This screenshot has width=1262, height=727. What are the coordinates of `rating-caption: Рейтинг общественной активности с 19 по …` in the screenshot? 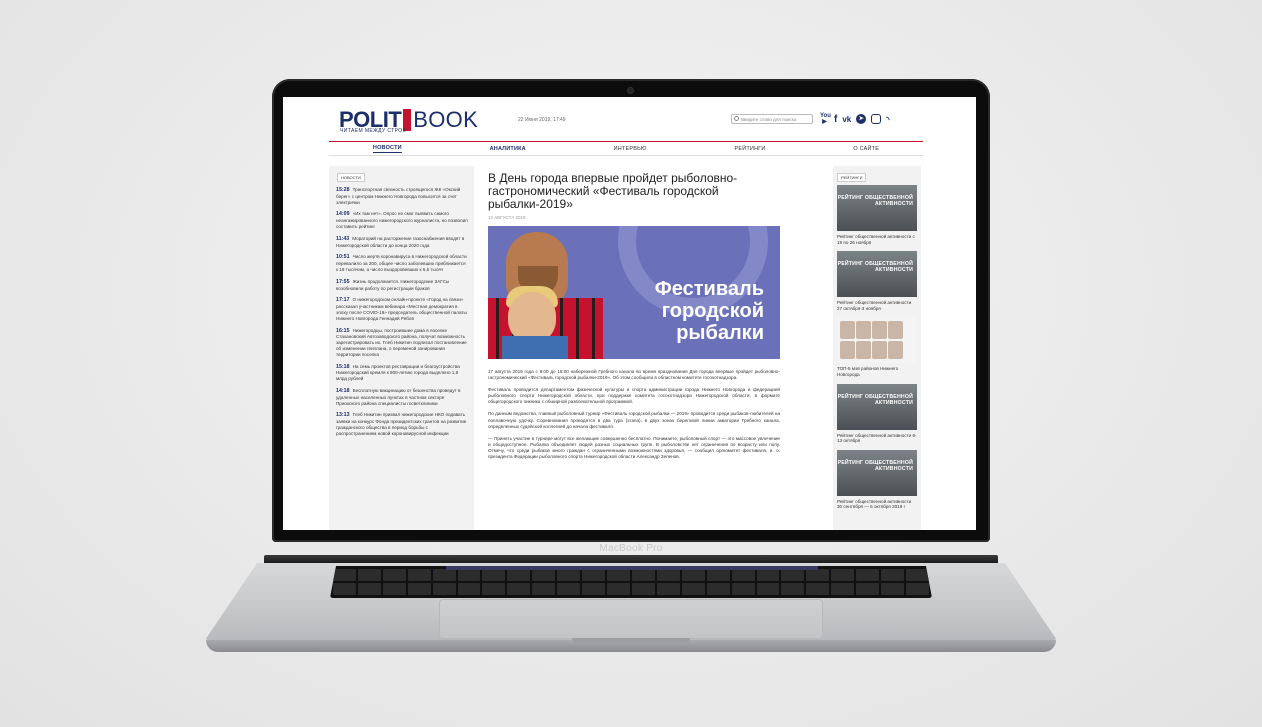 It's located at (876, 239).